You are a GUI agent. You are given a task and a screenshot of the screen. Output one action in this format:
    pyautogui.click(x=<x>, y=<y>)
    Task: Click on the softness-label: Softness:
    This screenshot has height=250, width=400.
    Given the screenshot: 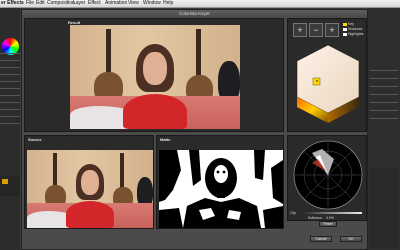 What is the action you would take?
    pyautogui.click(x=315, y=218)
    